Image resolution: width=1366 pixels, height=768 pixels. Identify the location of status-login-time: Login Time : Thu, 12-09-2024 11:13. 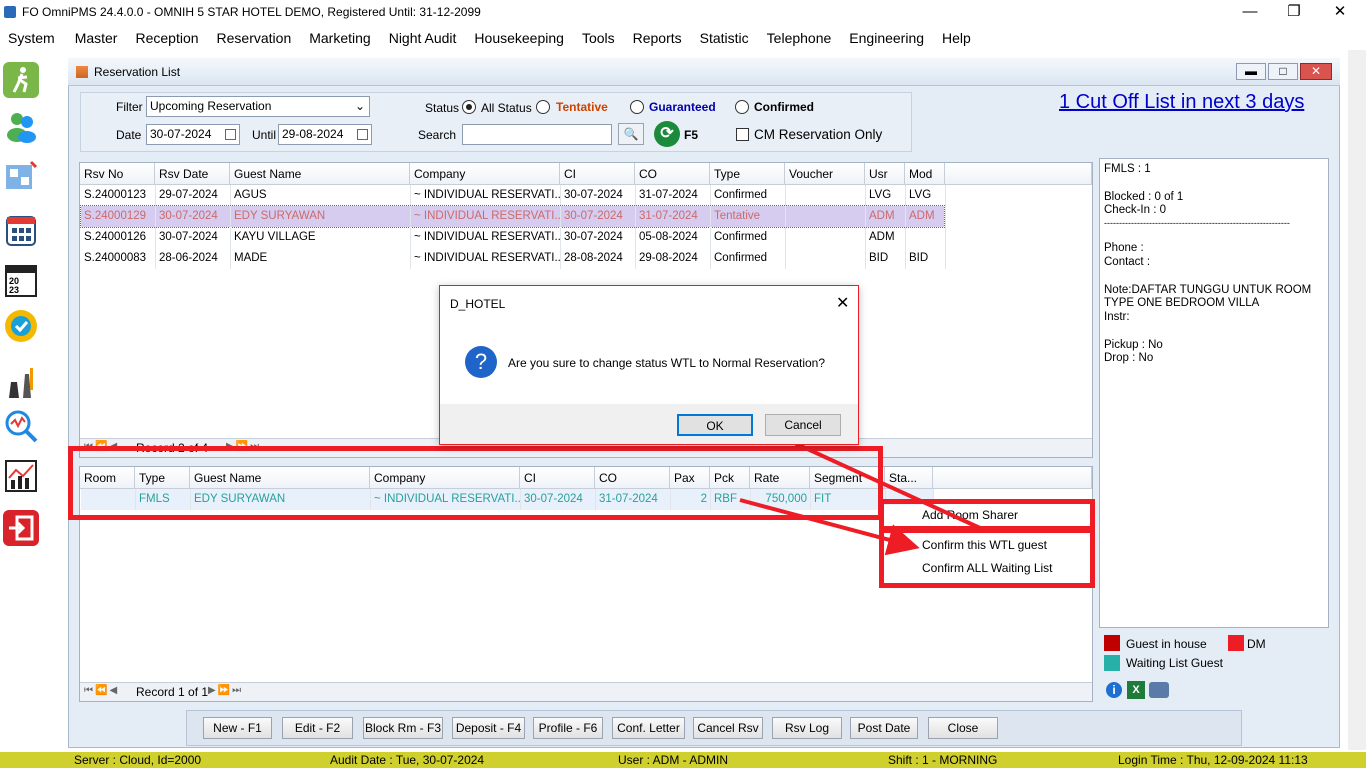
(1213, 760).